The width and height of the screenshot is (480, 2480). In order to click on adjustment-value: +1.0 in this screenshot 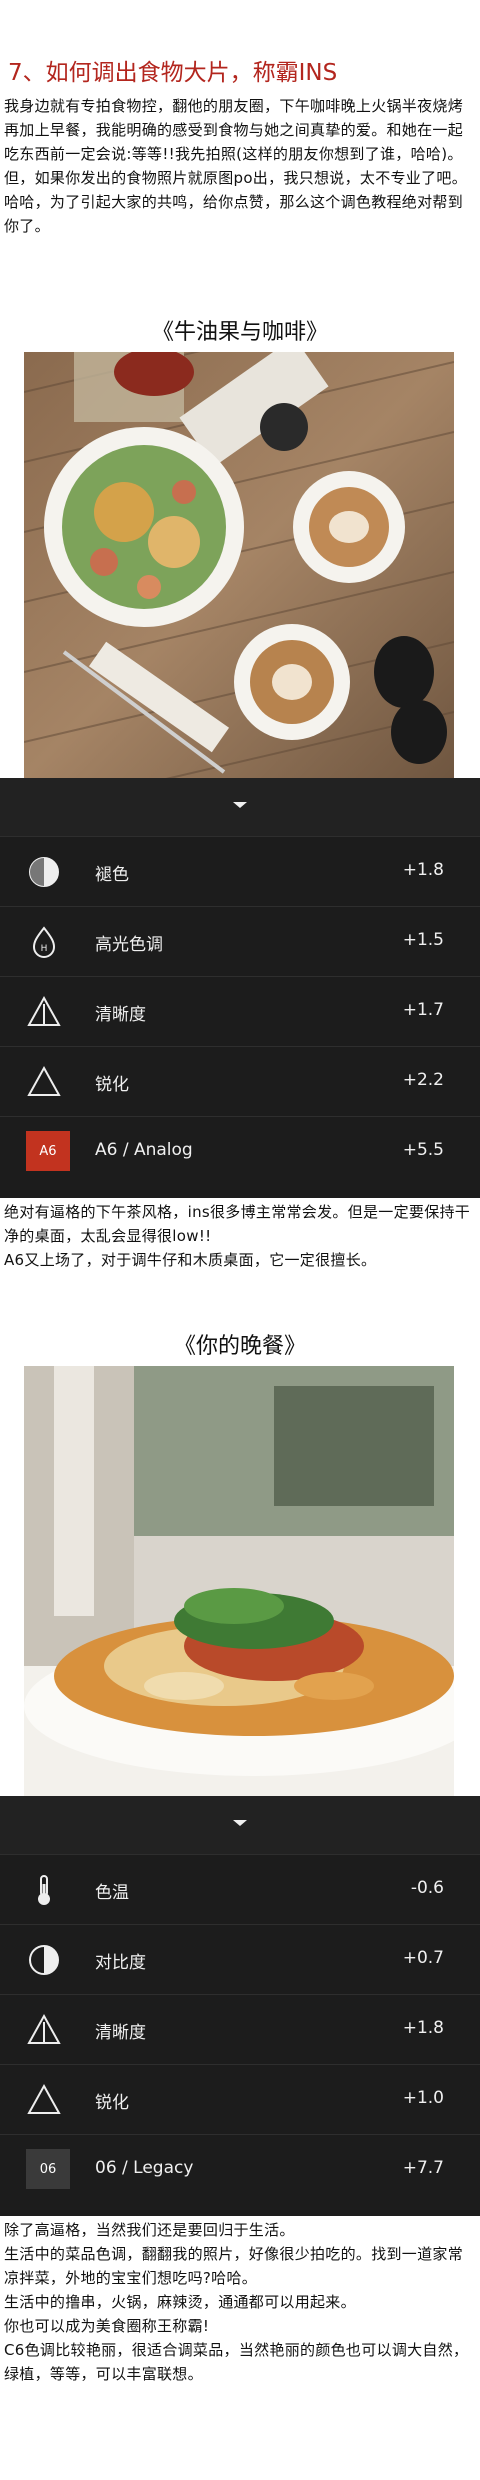, I will do `click(423, 2098)`.